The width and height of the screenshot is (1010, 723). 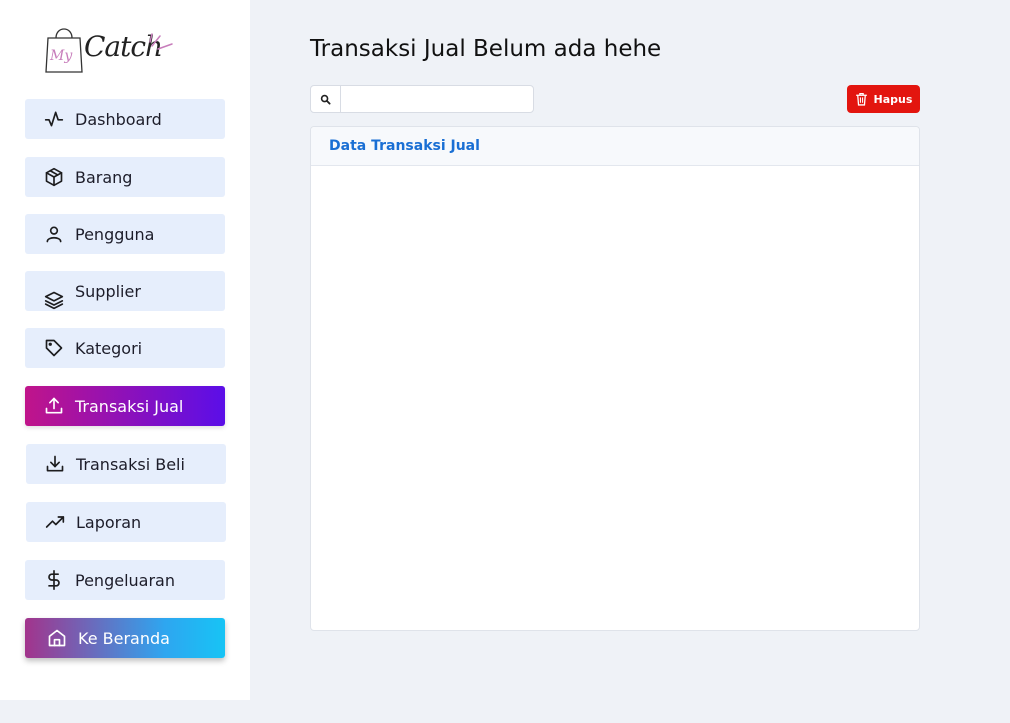 I want to click on sidebar-item-transaksi-beli: Transaksi Beli, so click(x=126, y=464).